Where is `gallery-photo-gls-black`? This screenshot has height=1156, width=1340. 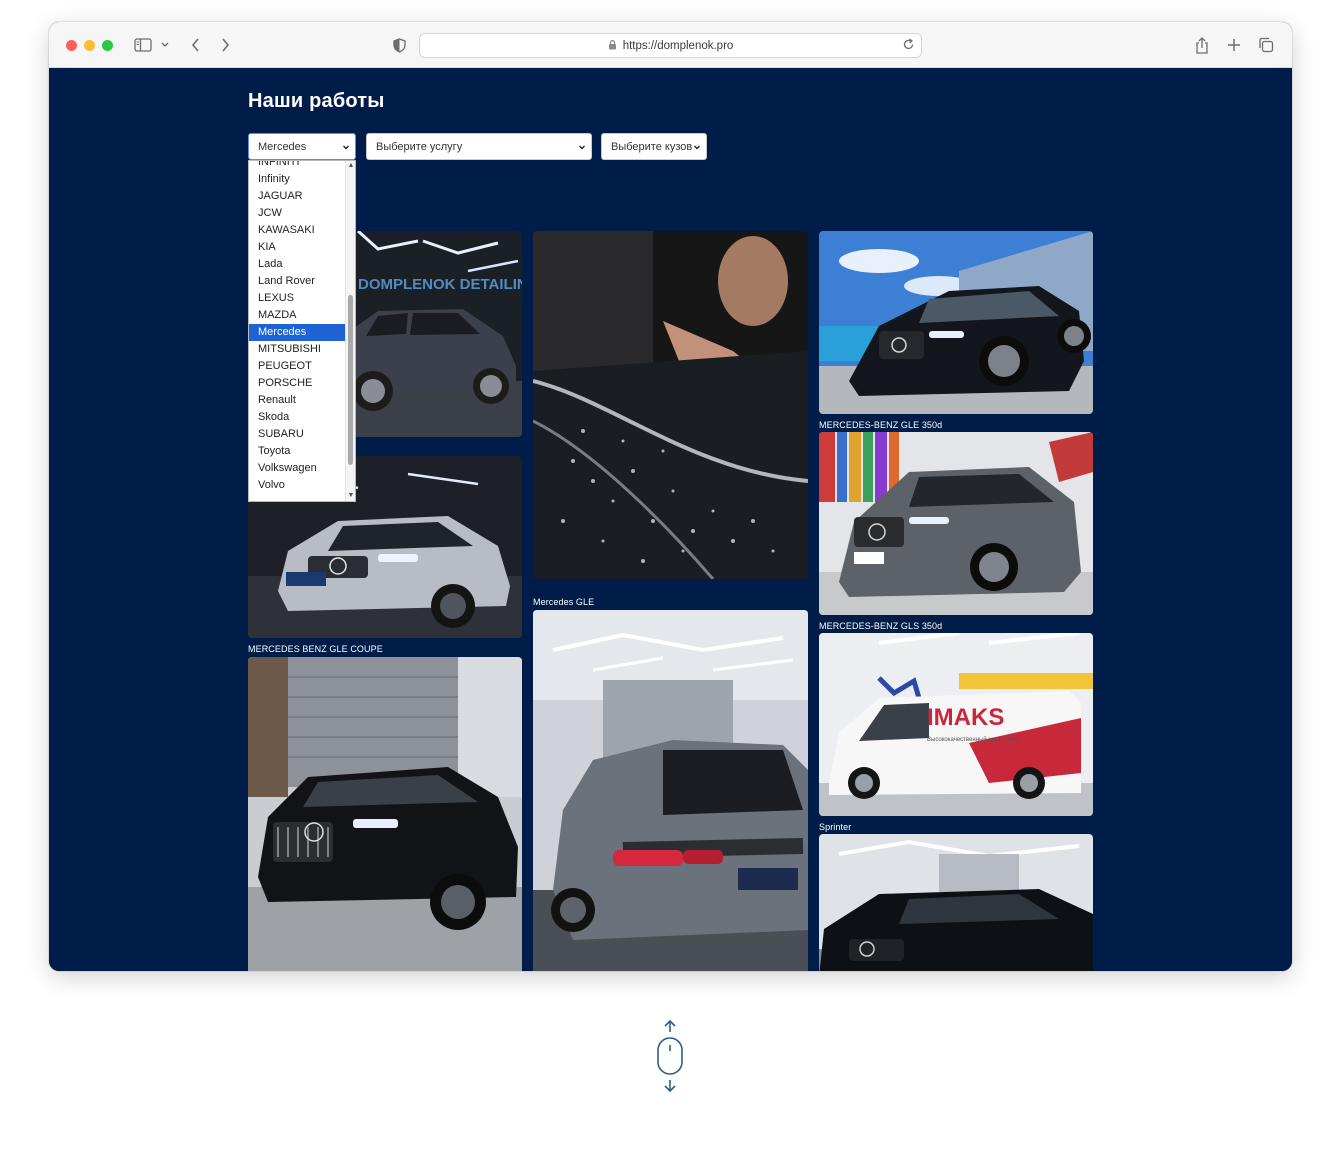
gallery-photo-gls-black is located at coordinates (385, 814).